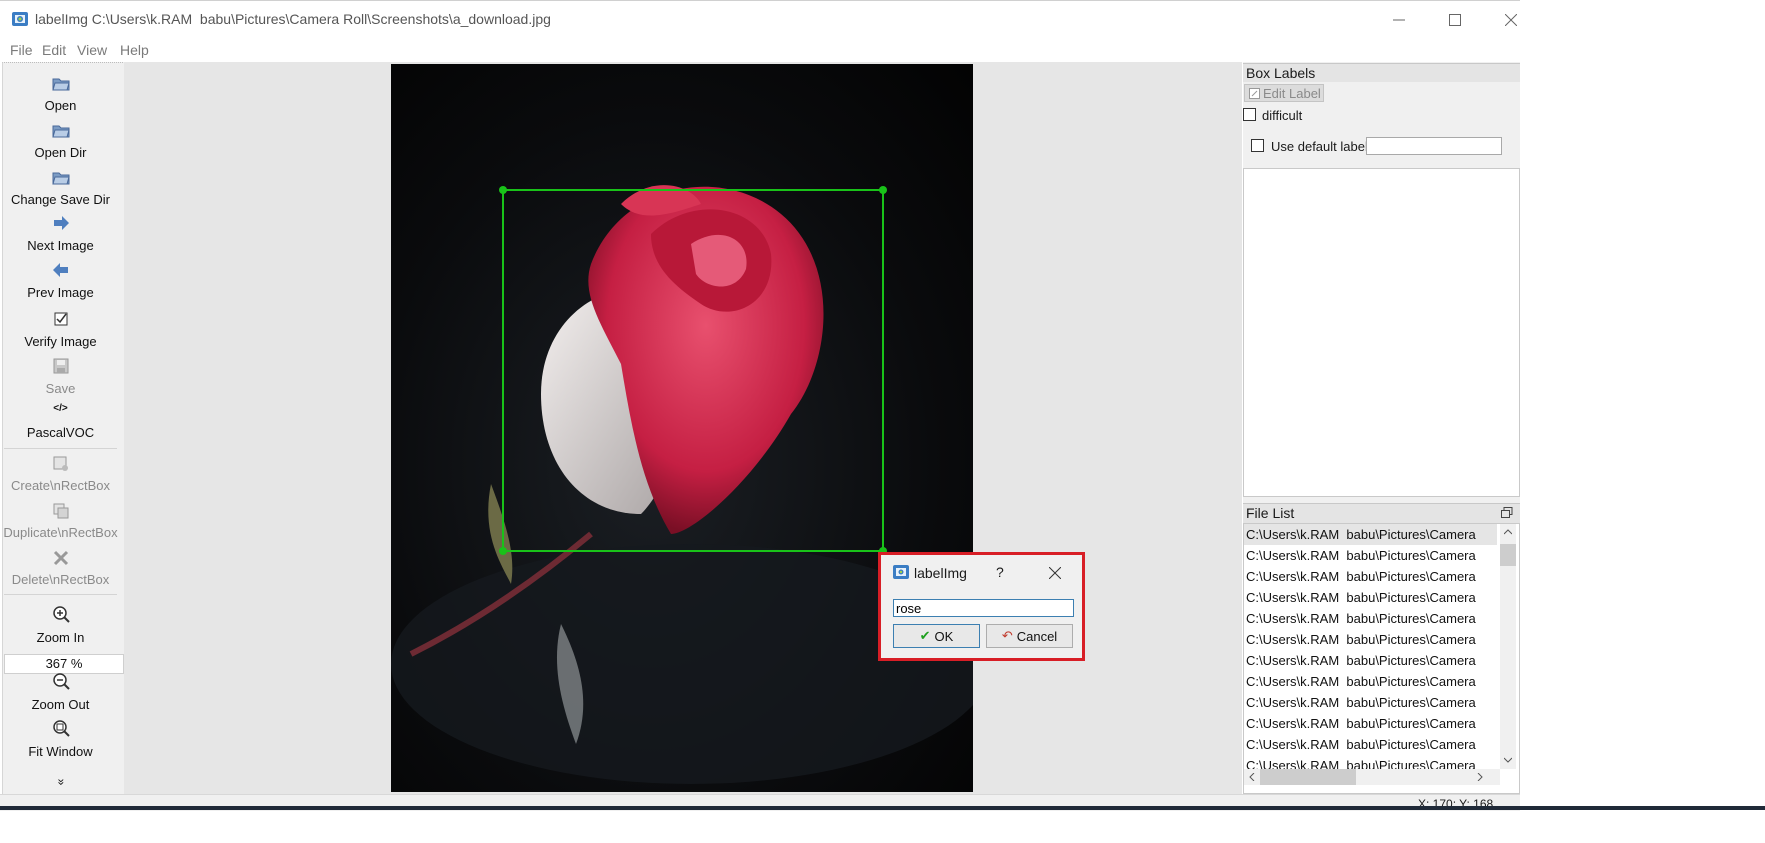 The height and width of the screenshot is (843, 1765). I want to click on chevron-down-icon, so click(1508, 760).